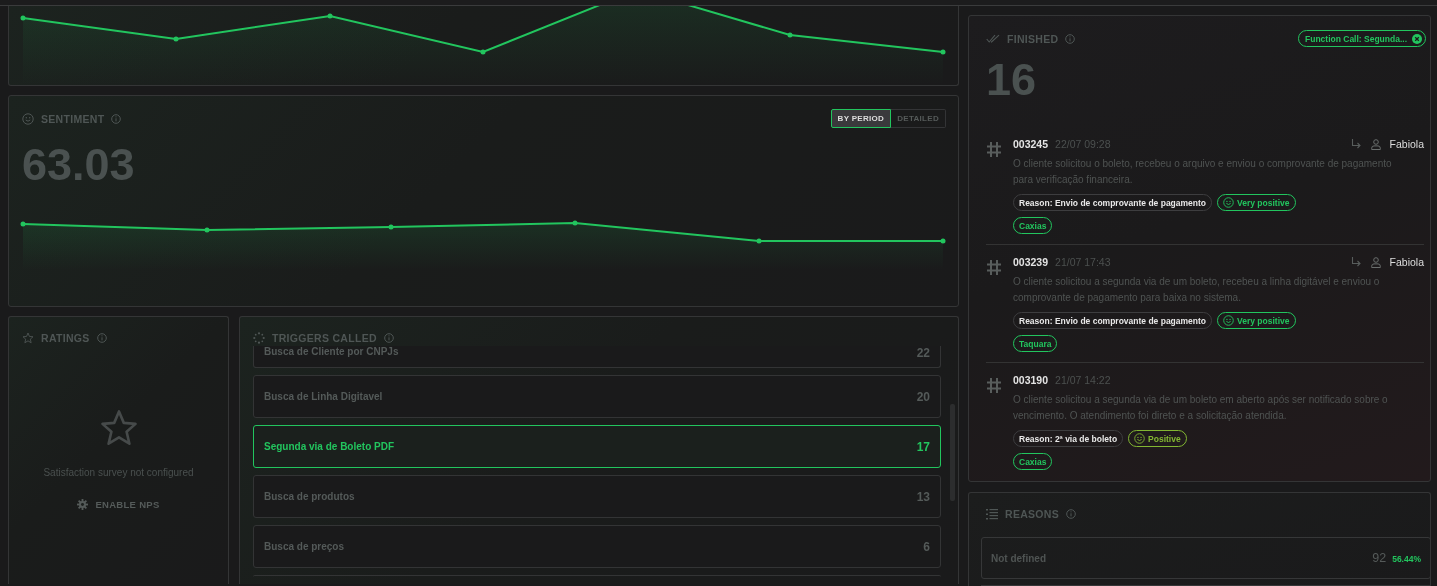 The width and height of the screenshot is (1437, 586). Describe the element at coordinates (1379, 558) in the screenshot. I see `reason-count: 92` at that location.